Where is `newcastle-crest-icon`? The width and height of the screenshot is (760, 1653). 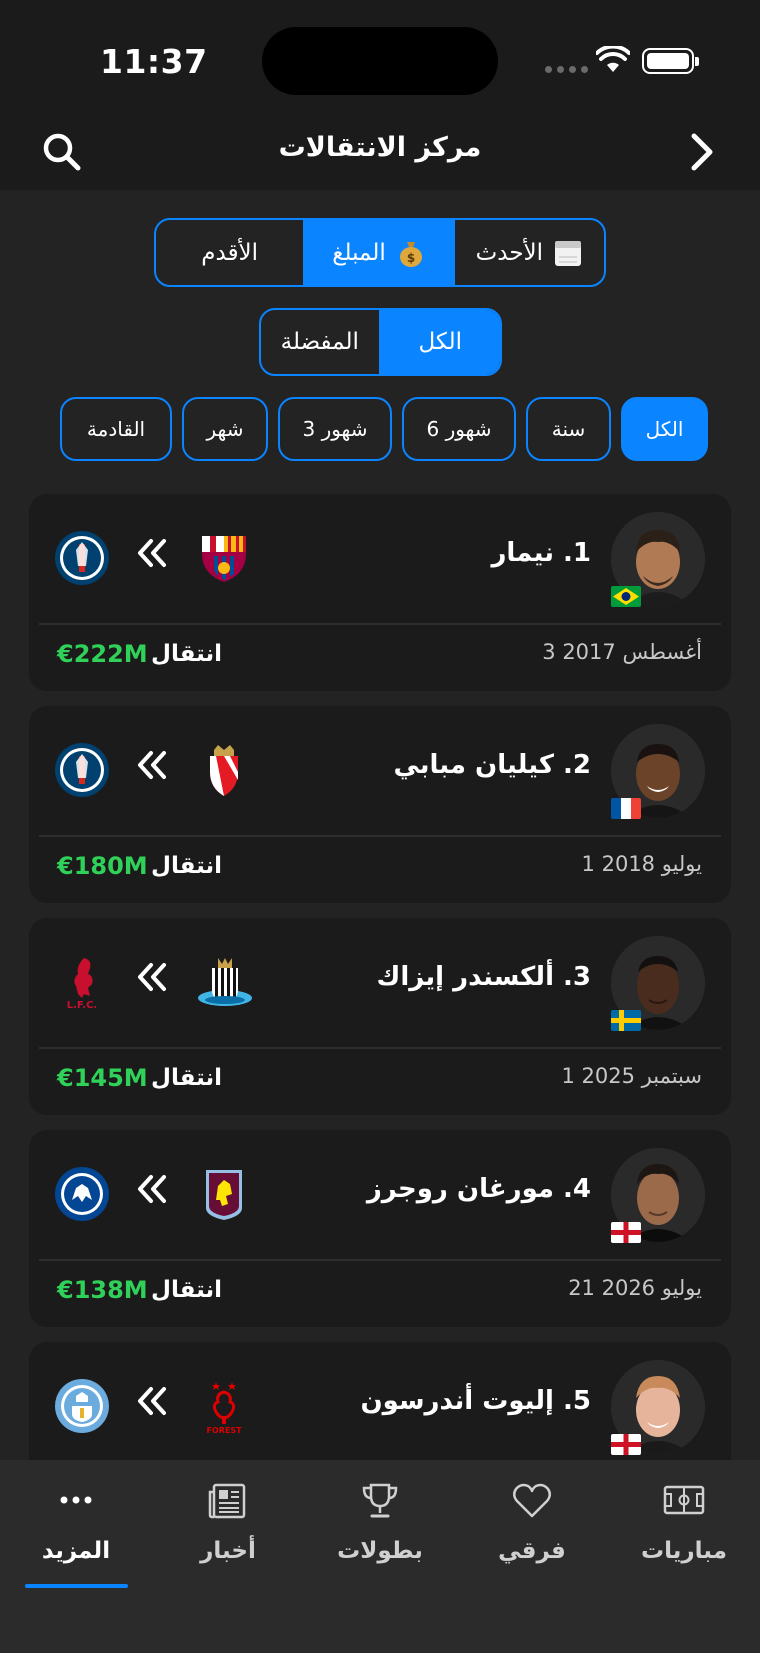 newcastle-crest-icon is located at coordinates (225, 982).